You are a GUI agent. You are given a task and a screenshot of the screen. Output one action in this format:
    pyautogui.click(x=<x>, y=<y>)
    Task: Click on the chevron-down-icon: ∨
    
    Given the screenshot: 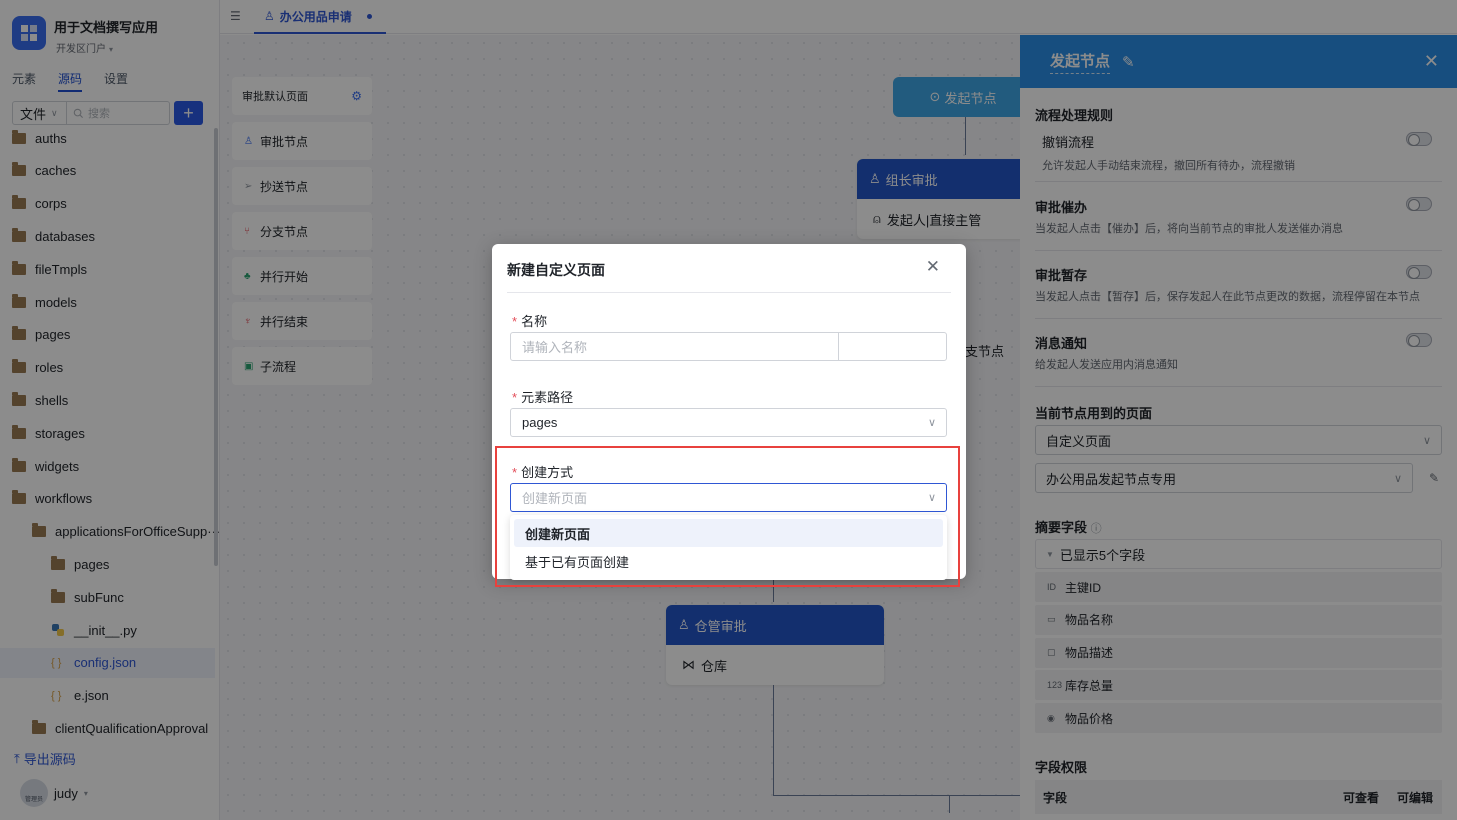 What is the action you would take?
    pyautogui.click(x=931, y=423)
    